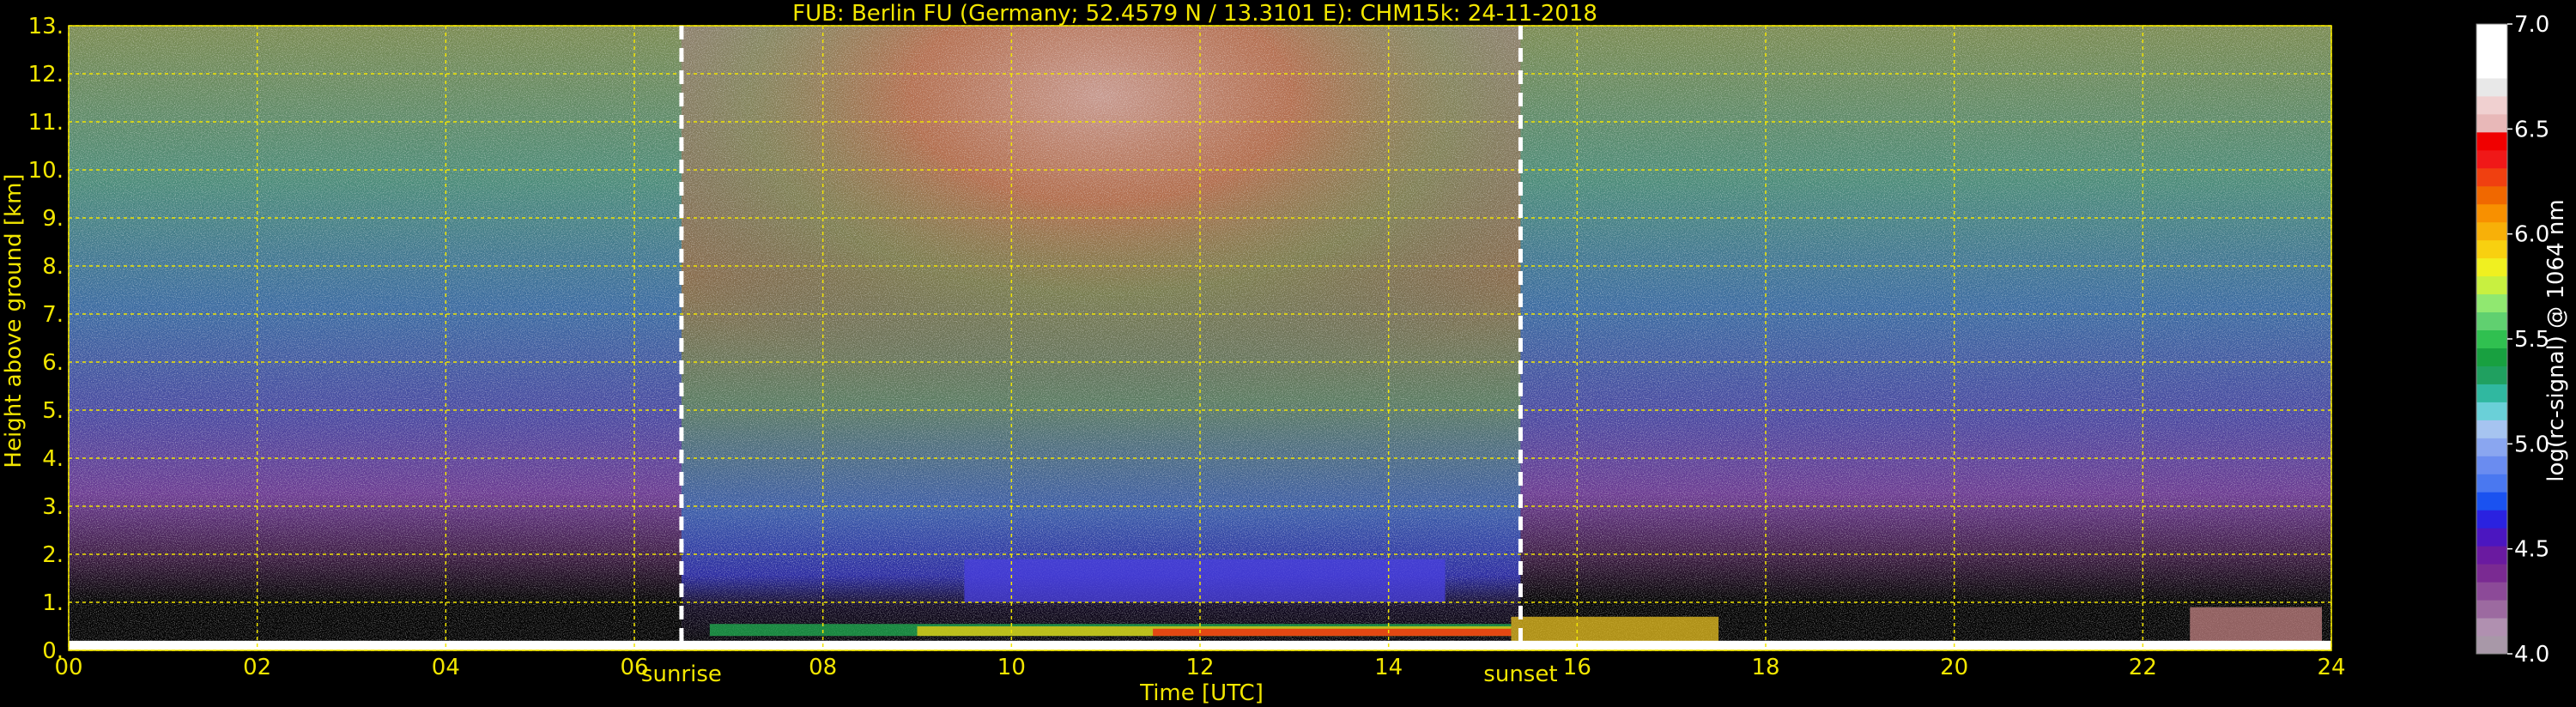  I want to click on y-tick-label: 4., so click(53, 459).